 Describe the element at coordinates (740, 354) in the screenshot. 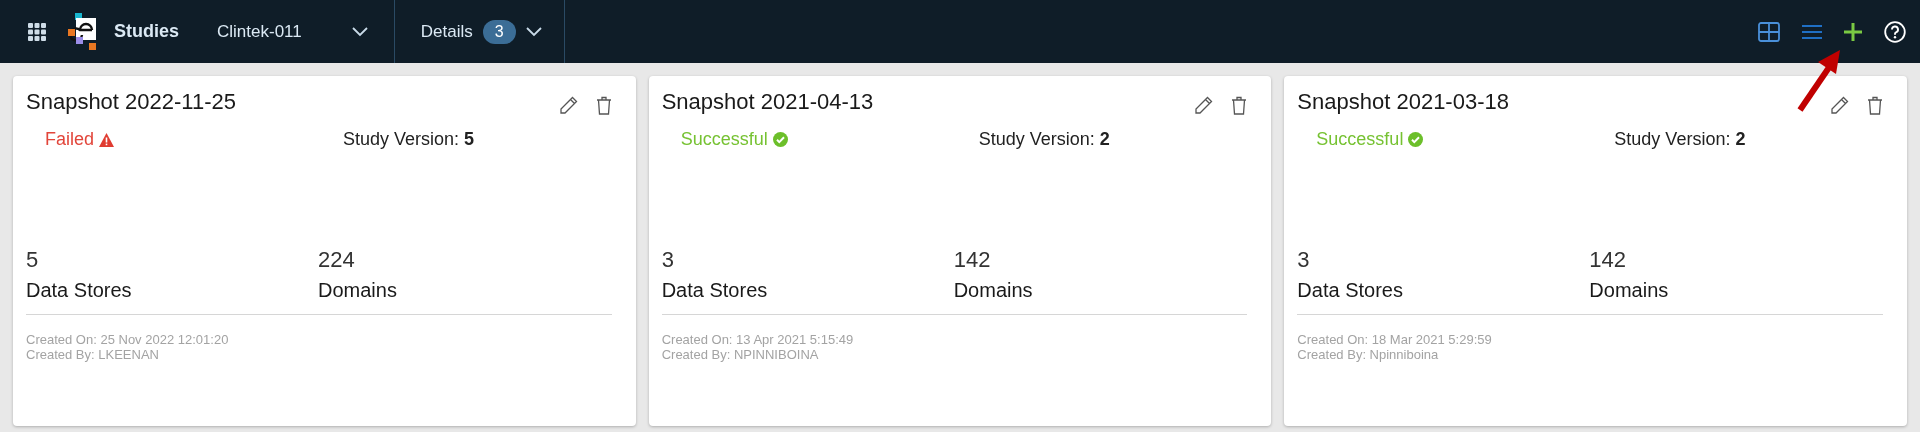

I see `created-by-text: Created By: NPINNIBOINA` at that location.